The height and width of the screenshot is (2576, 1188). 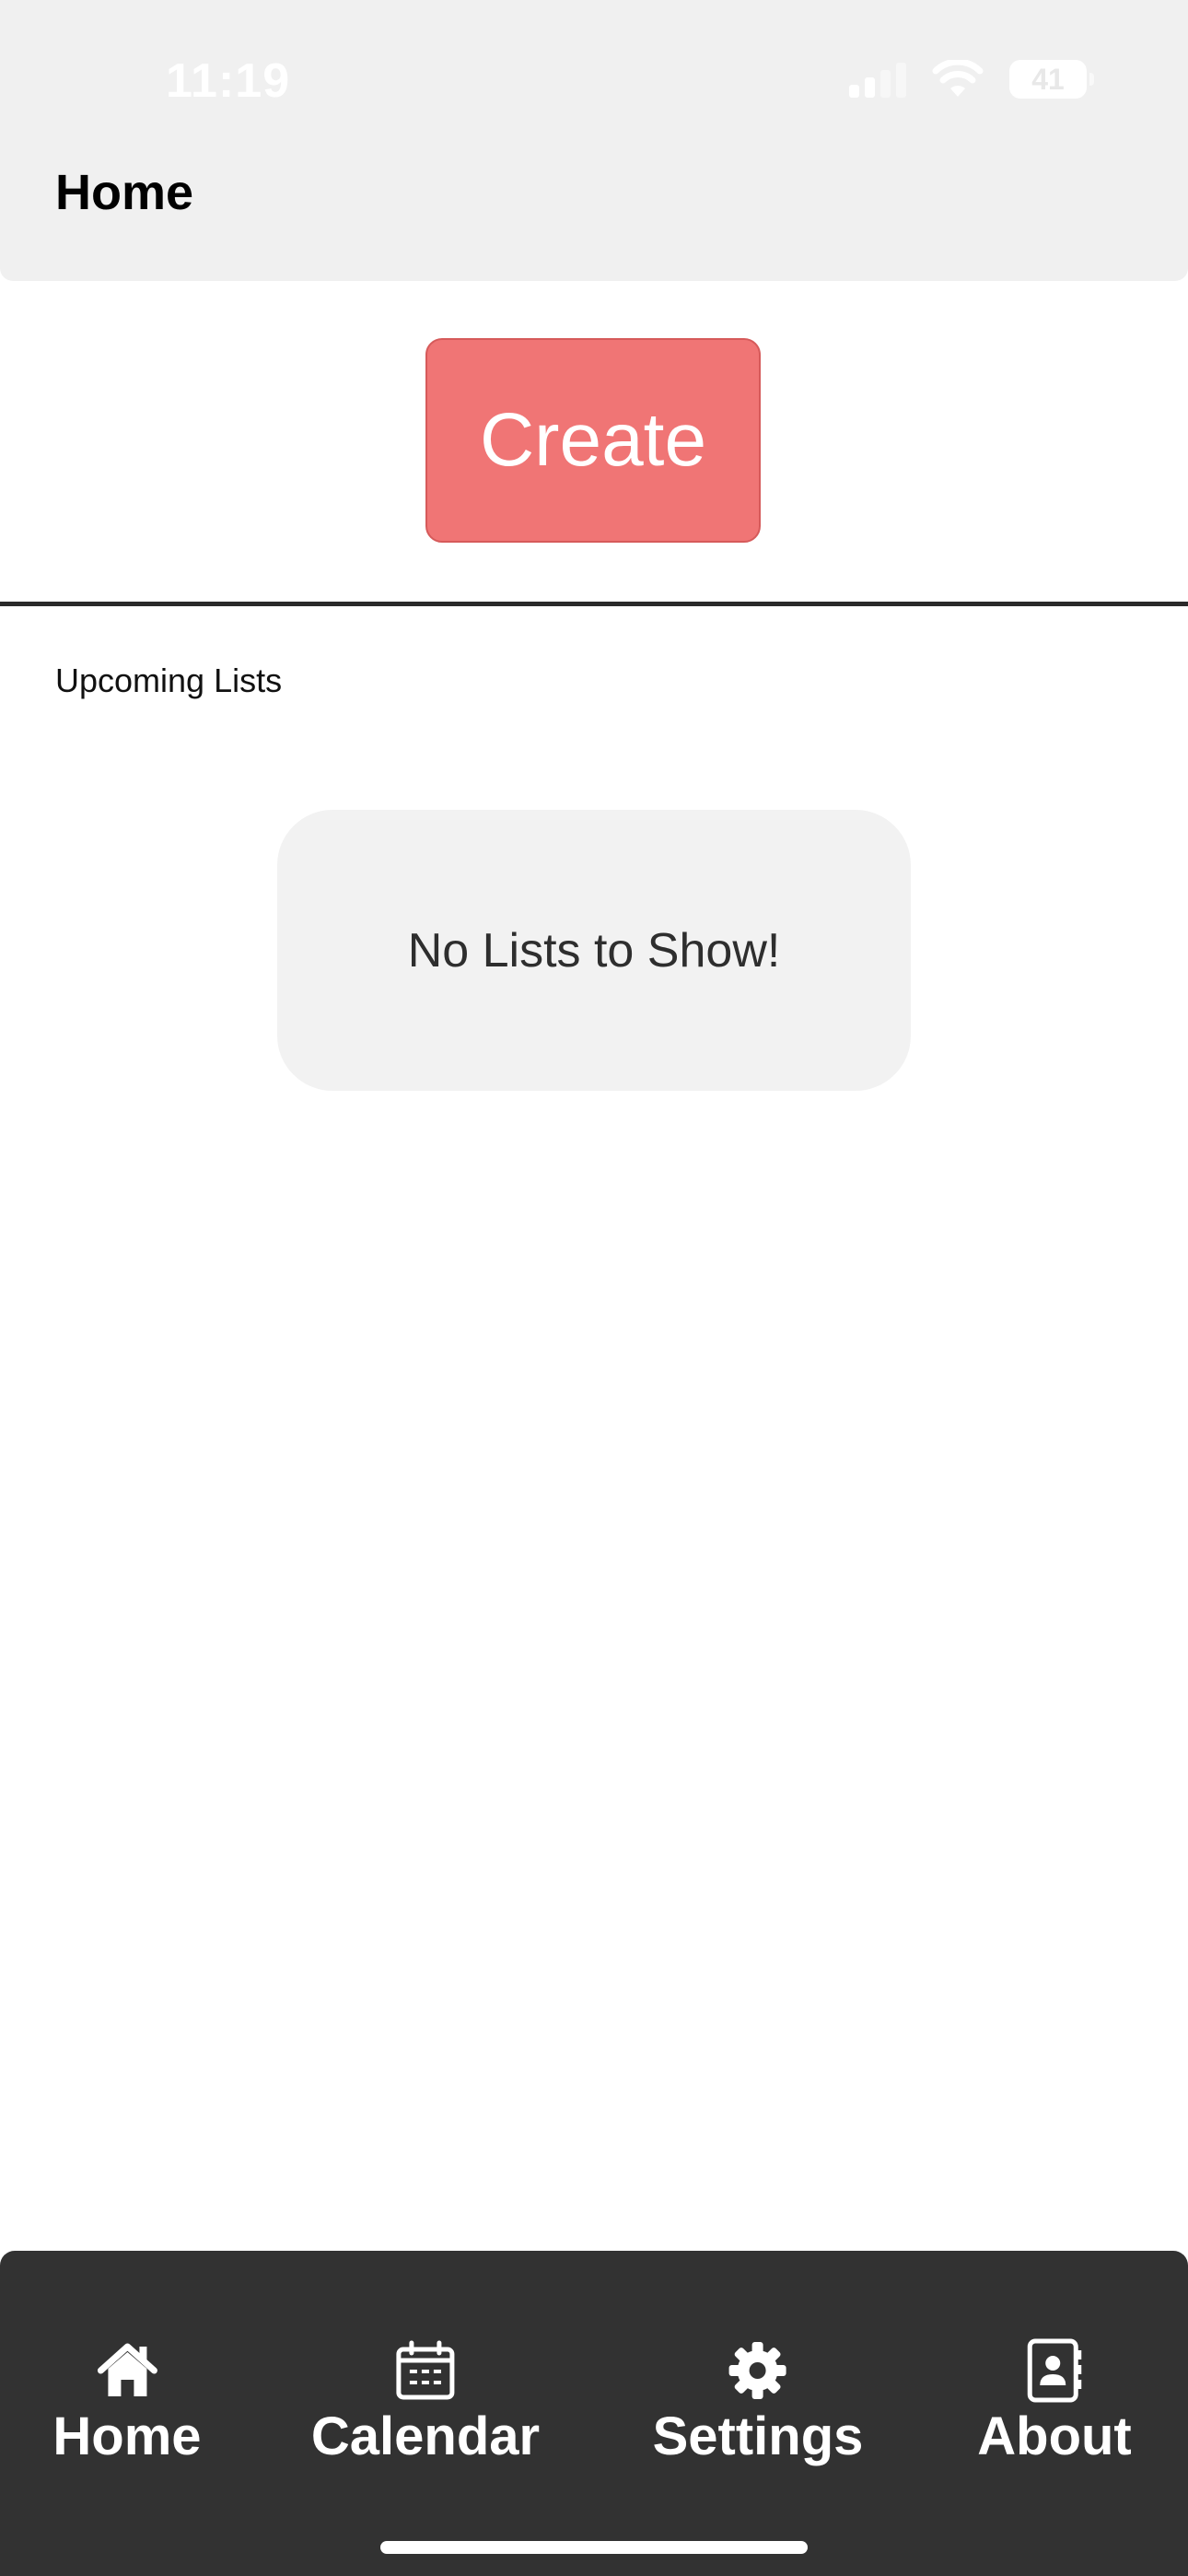 I want to click on tab-calendar: Calendar, so click(x=425, y=2402).